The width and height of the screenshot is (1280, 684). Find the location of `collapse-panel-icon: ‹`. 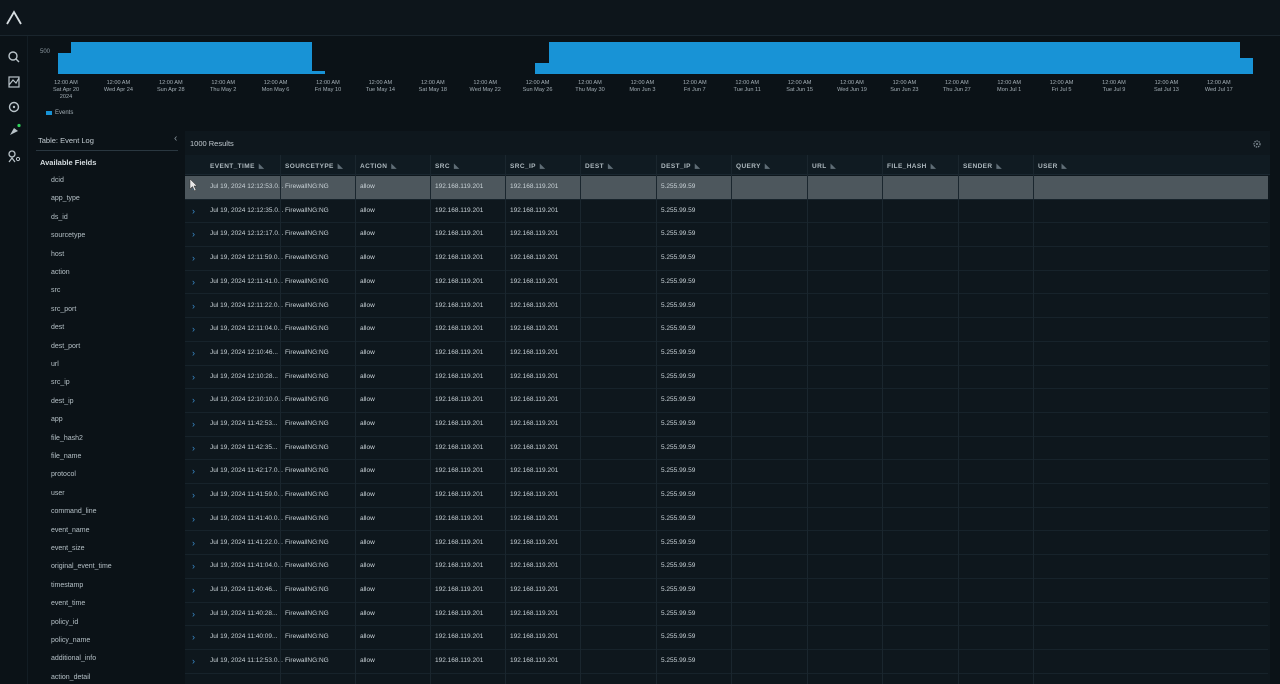

collapse-panel-icon: ‹ is located at coordinates (175, 138).